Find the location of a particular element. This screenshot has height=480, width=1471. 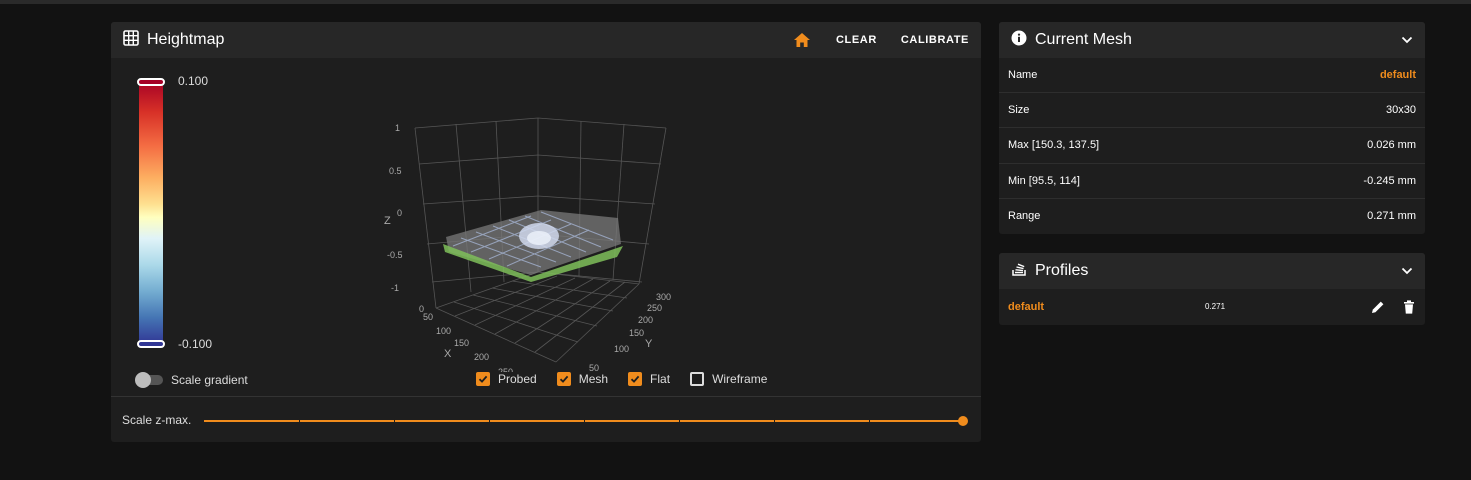

x-tick: 200 is located at coordinates (481, 357).